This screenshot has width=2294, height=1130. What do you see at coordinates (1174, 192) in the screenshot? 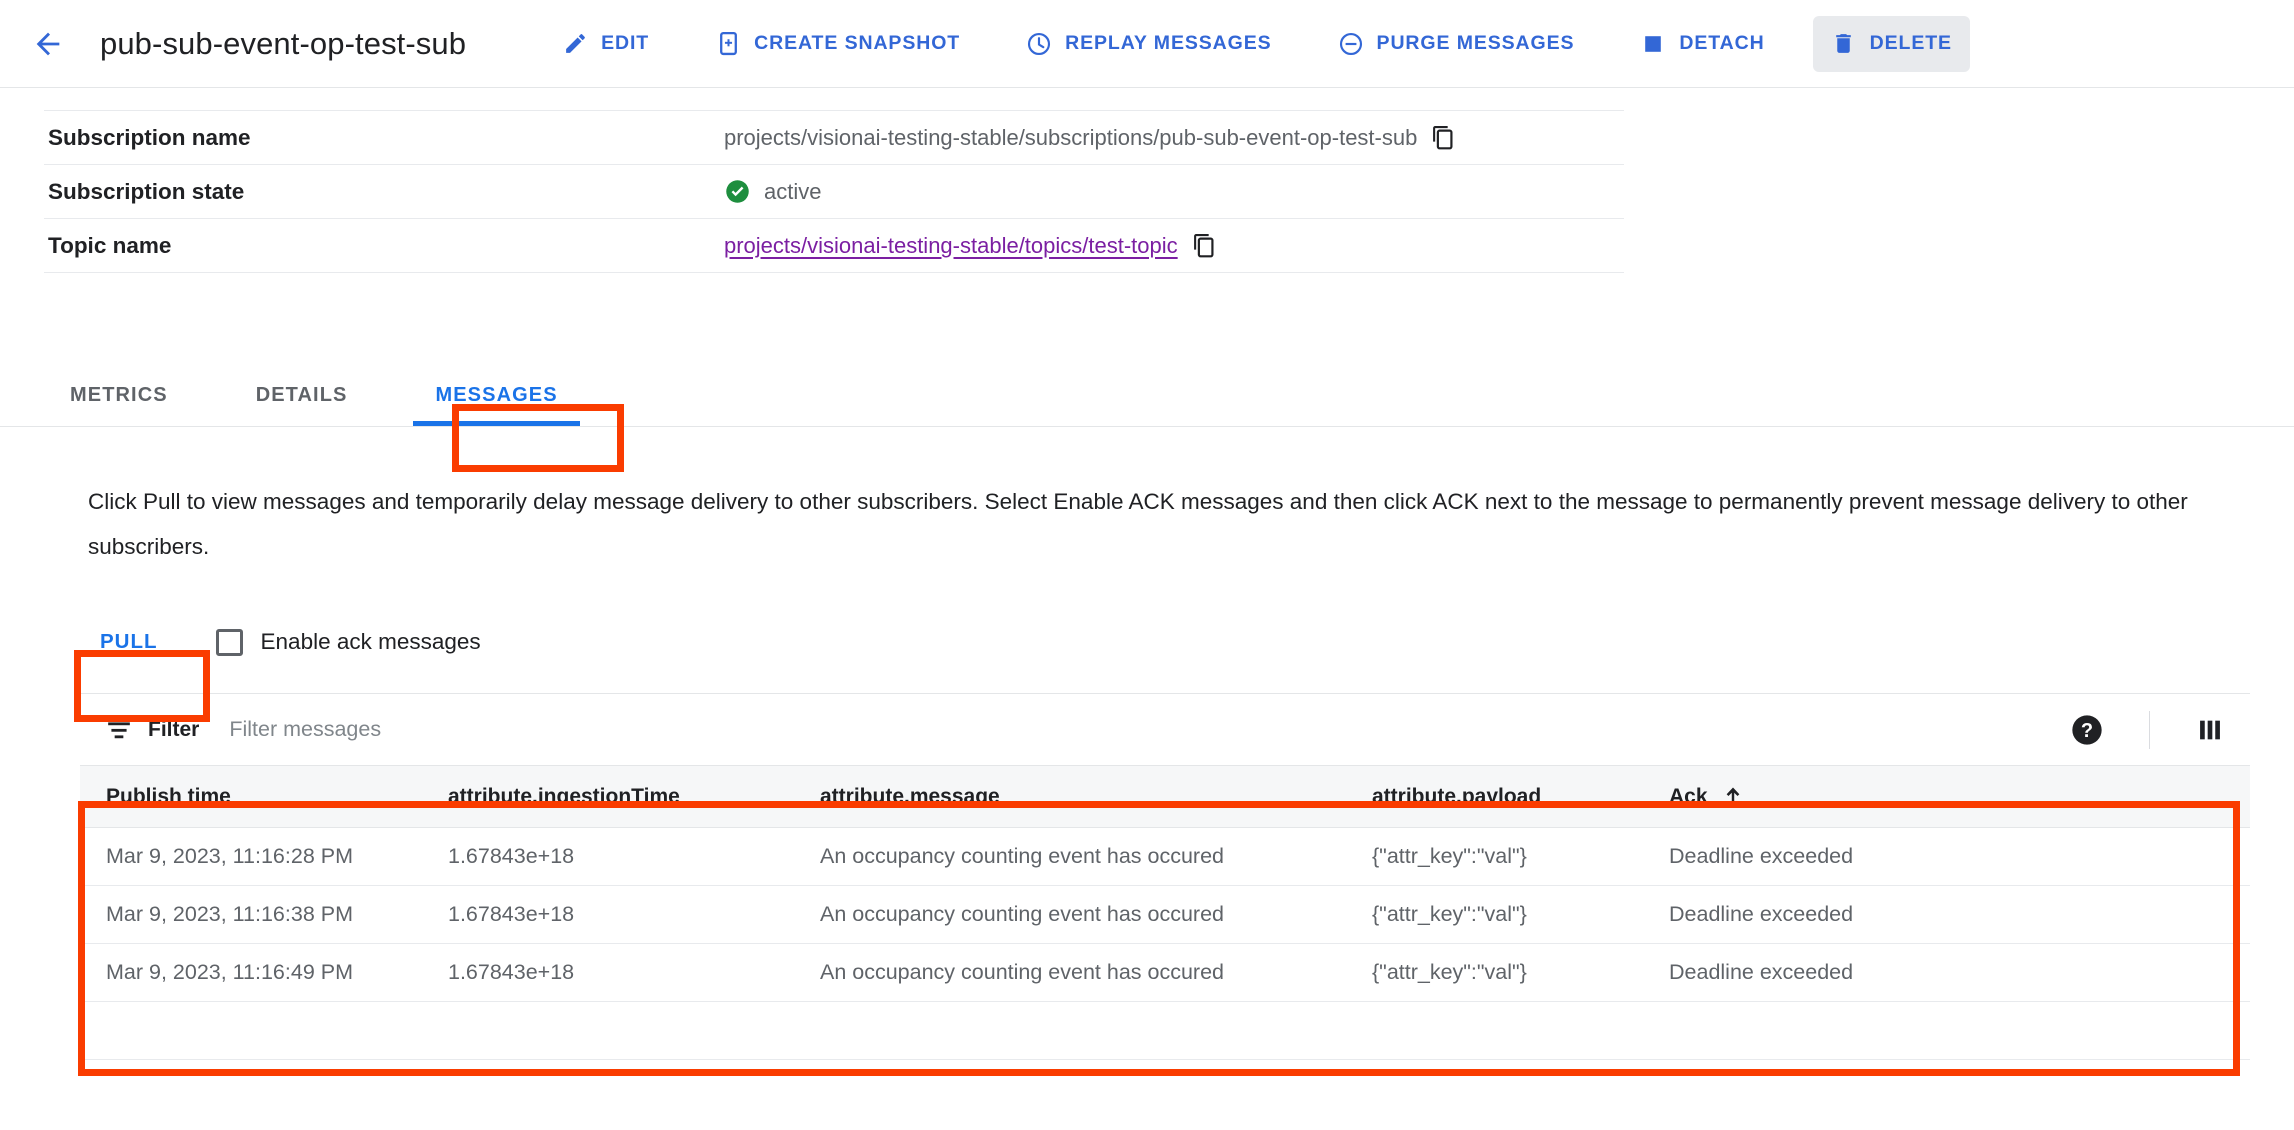
I see `detail-value-cell: active` at bounding box center [1174, 192].